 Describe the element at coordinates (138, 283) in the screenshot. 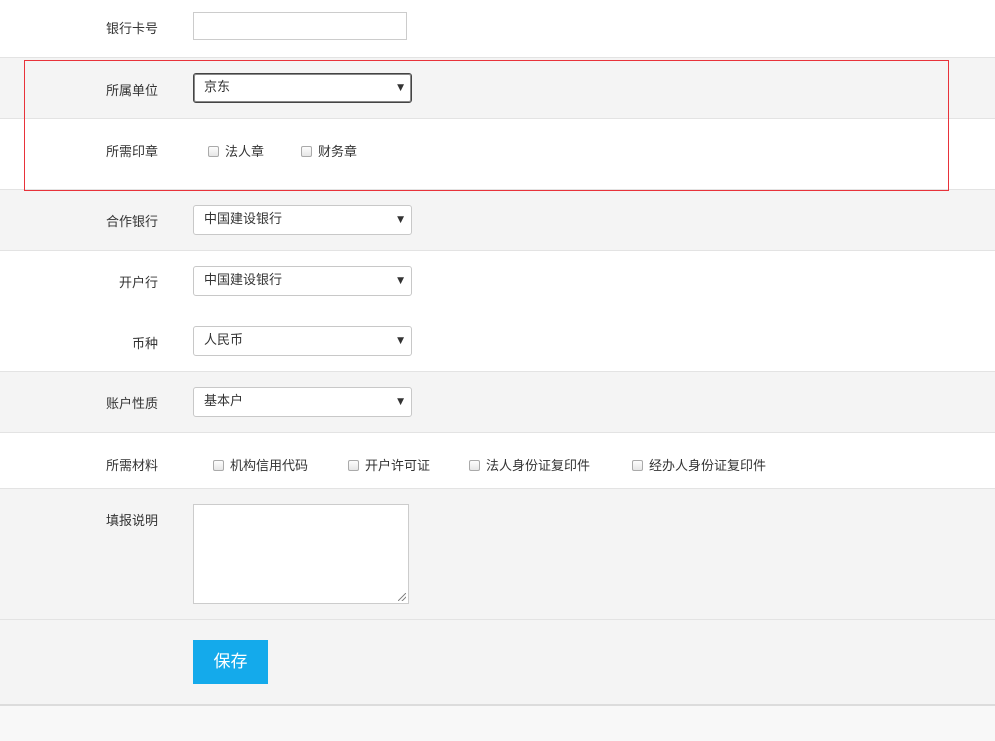

I see `open-bank-label: 开户行` at that location.